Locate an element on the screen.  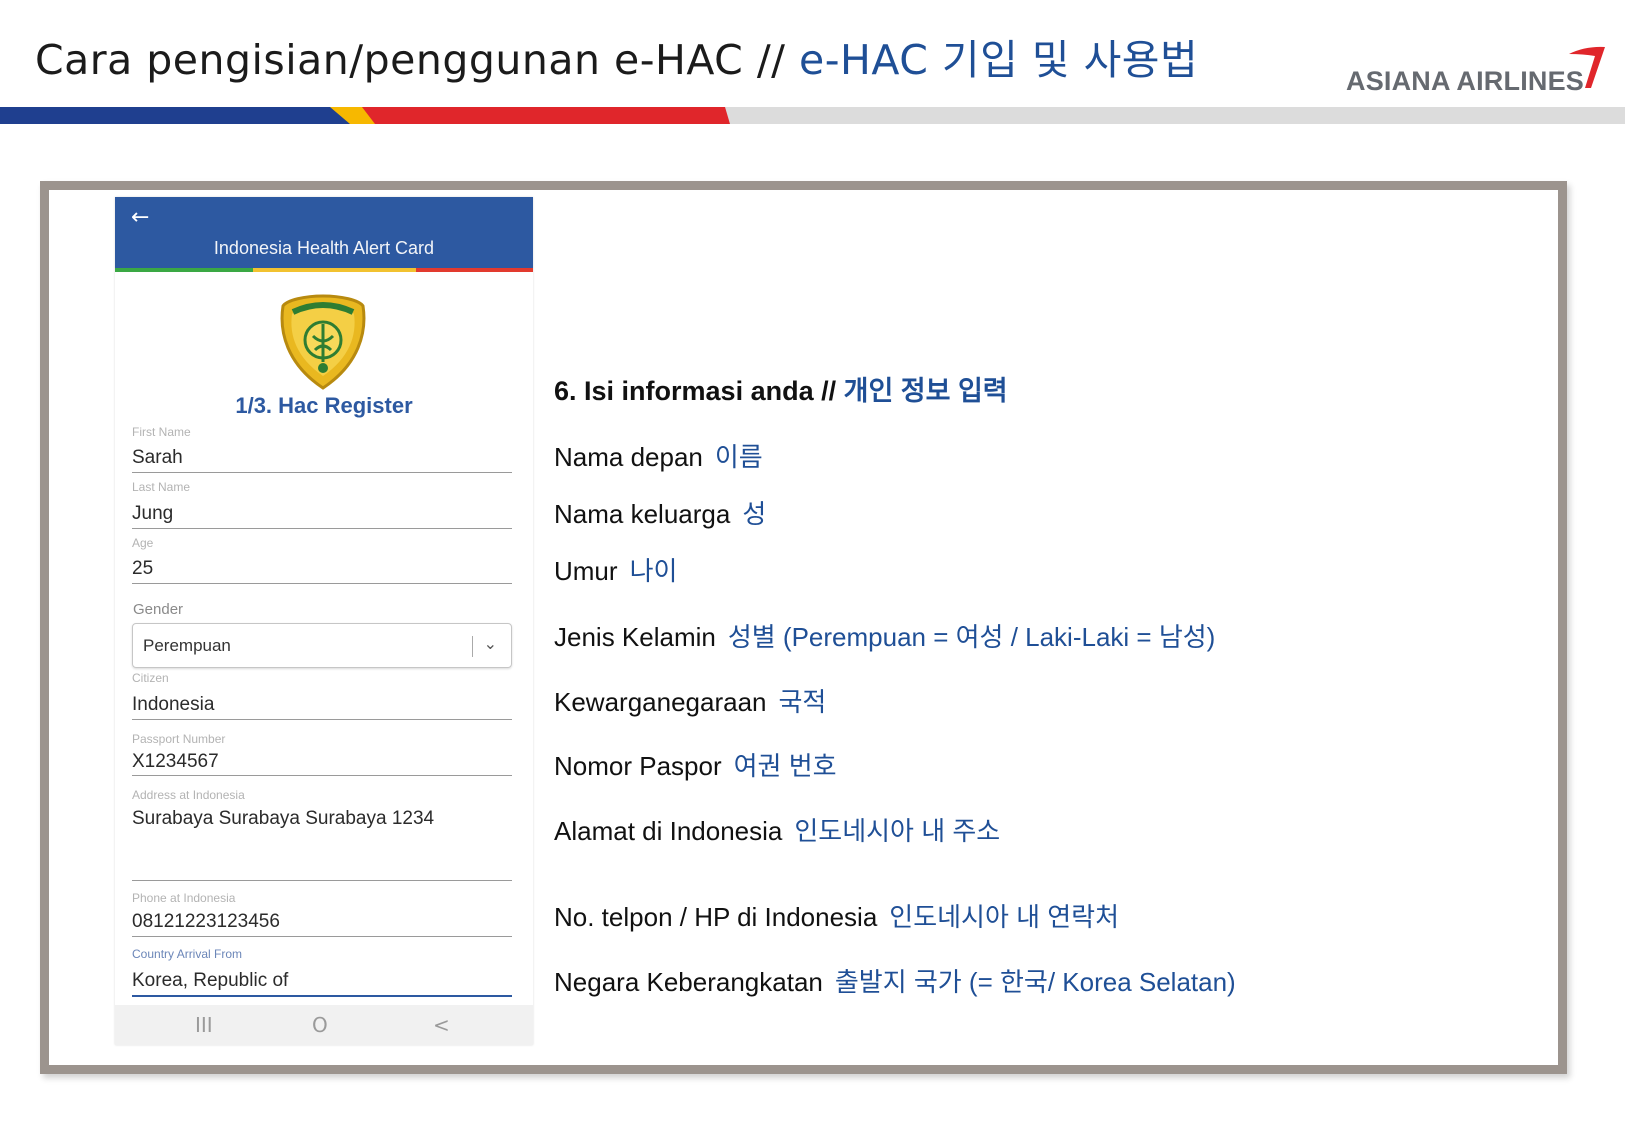
instruction-row-passport: Nomor Paspor 여권 번호 is located at coordinates (695, 764).